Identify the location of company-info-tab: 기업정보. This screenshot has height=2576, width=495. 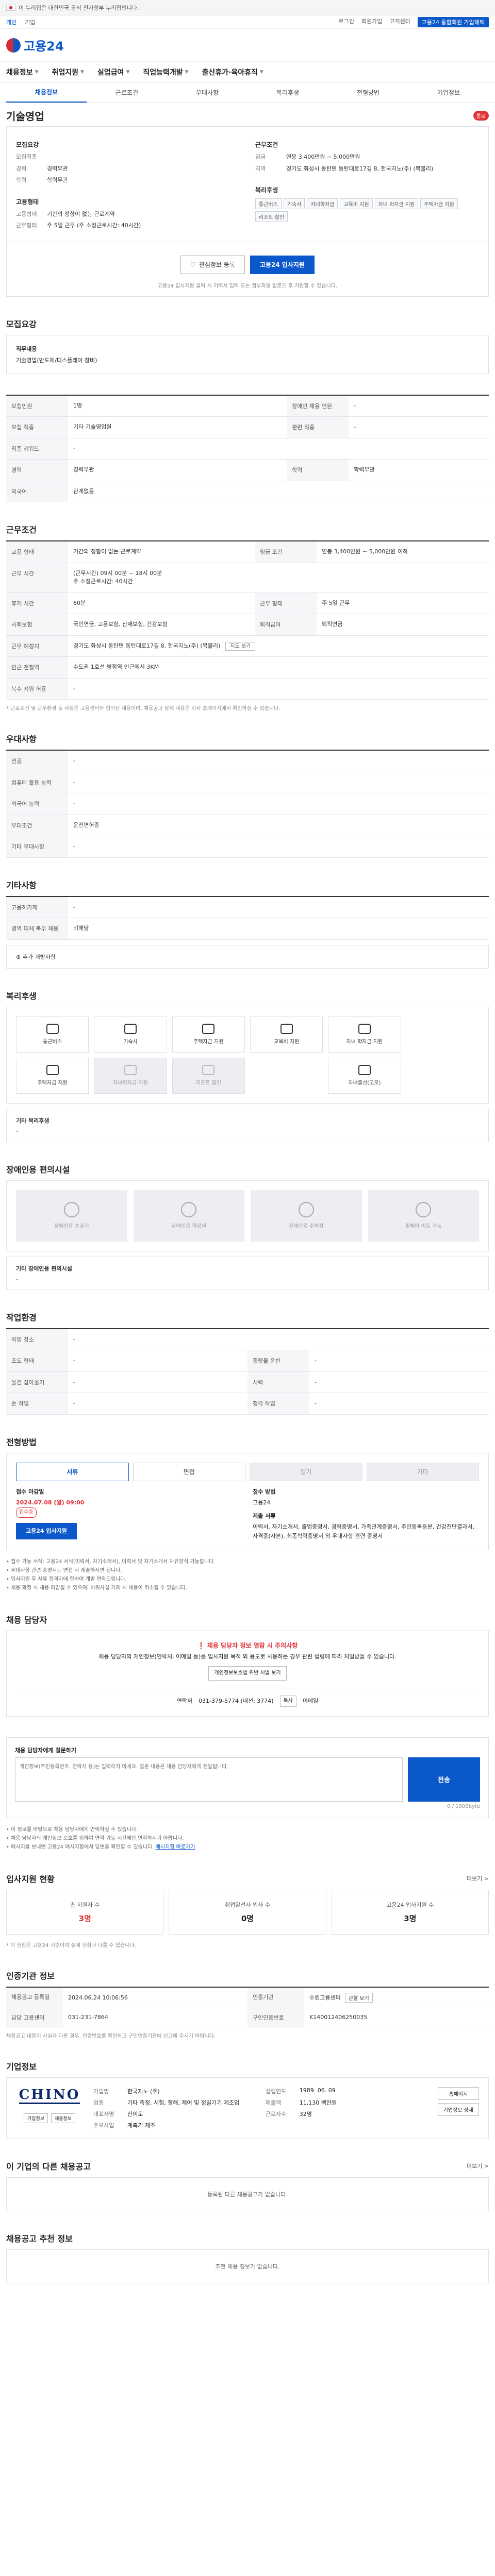
(35, 2118).